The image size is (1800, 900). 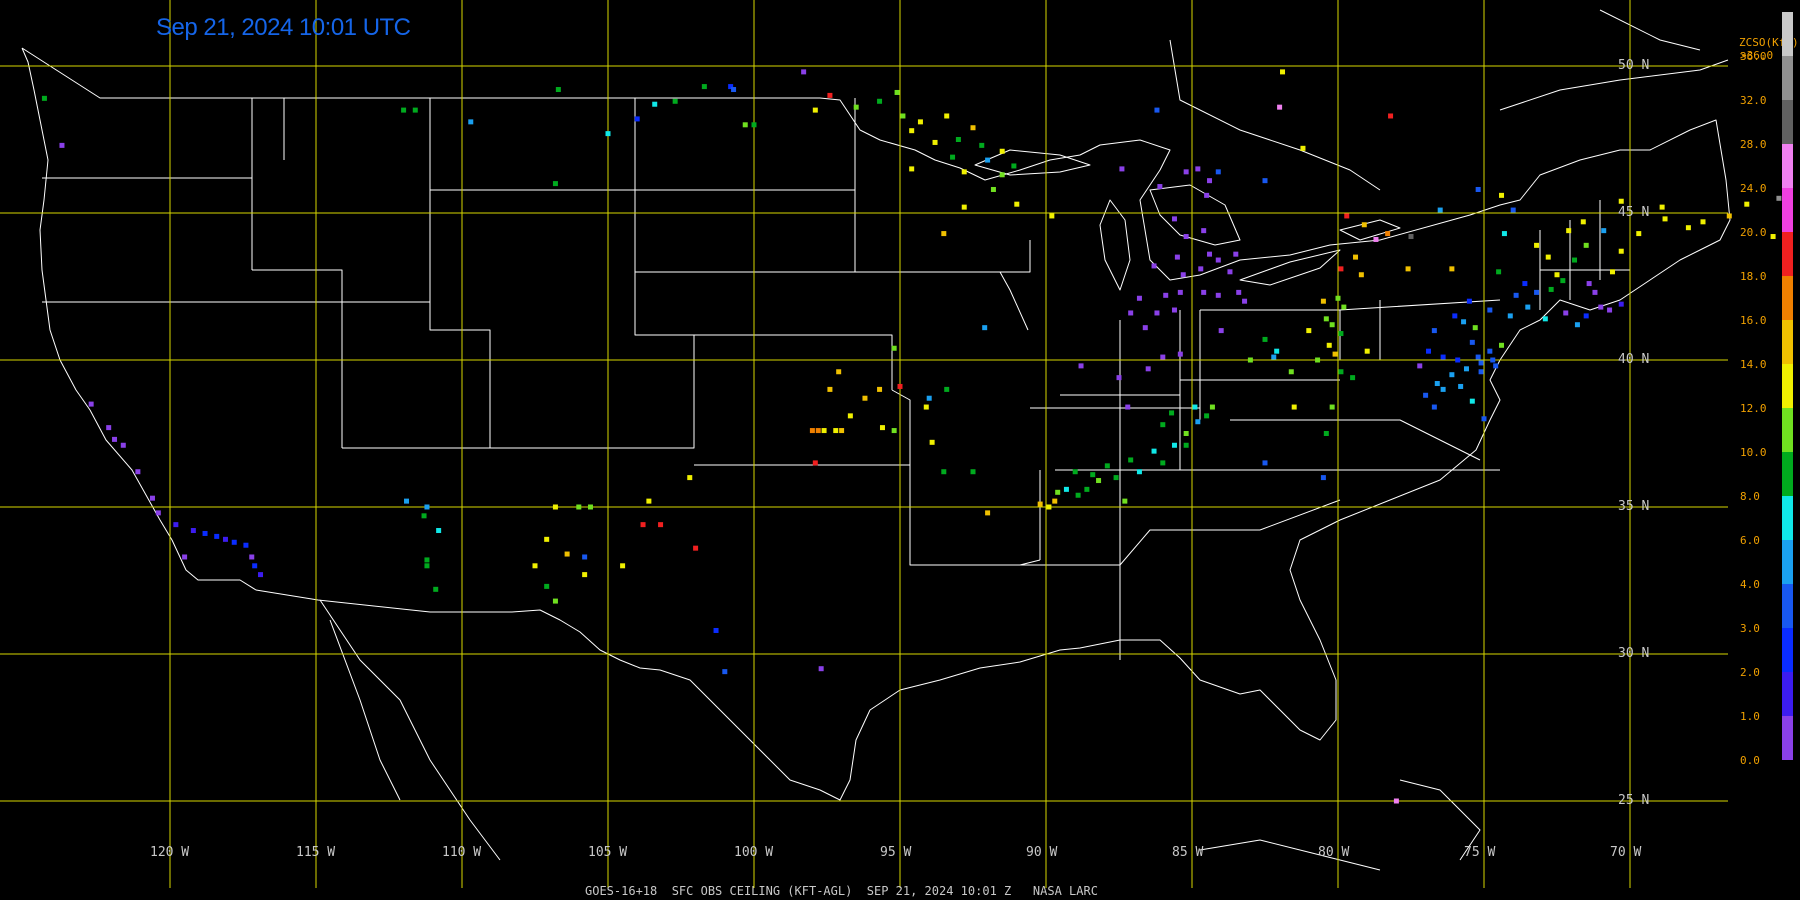 What do you see at coordinates (1334, 852) in the screenshot?
I see `longitude-label: 80 W` at bounding box center [1334, 852].